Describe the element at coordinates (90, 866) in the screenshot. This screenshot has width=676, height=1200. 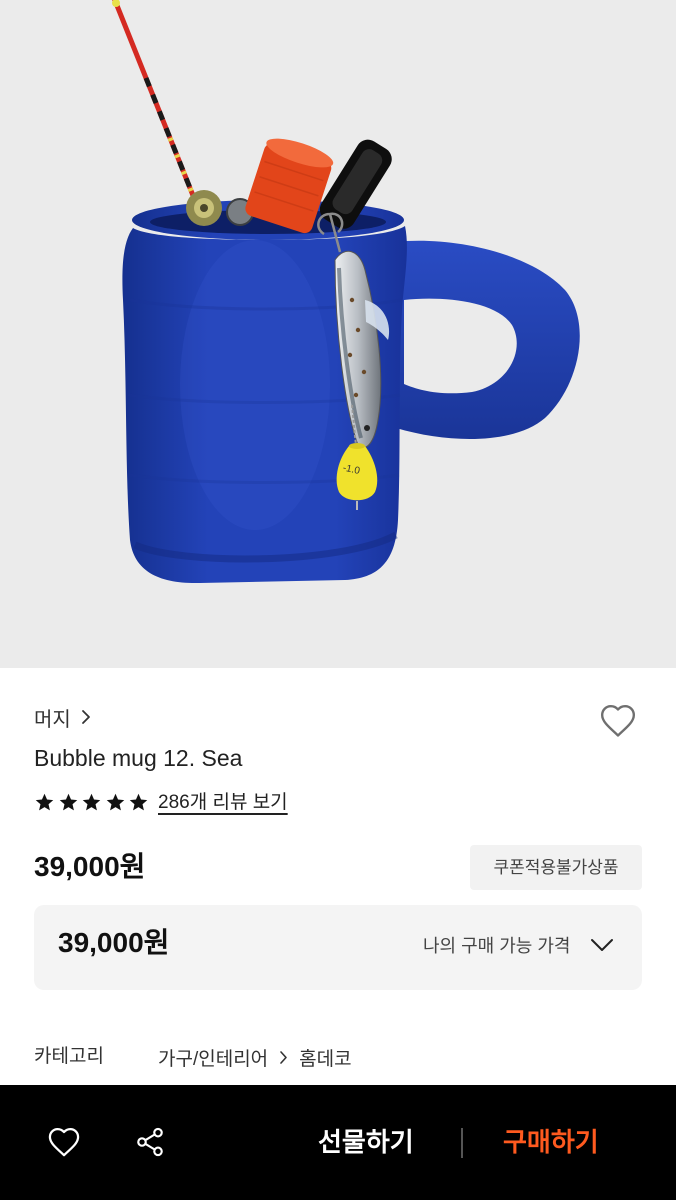
I see `product-price: 39,000원` at that location.